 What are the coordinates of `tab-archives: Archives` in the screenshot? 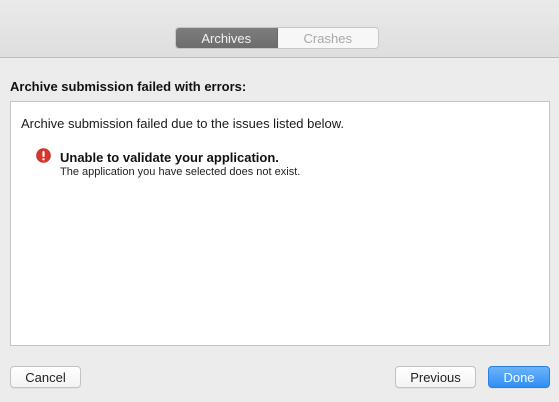 It's located at (227, 38).